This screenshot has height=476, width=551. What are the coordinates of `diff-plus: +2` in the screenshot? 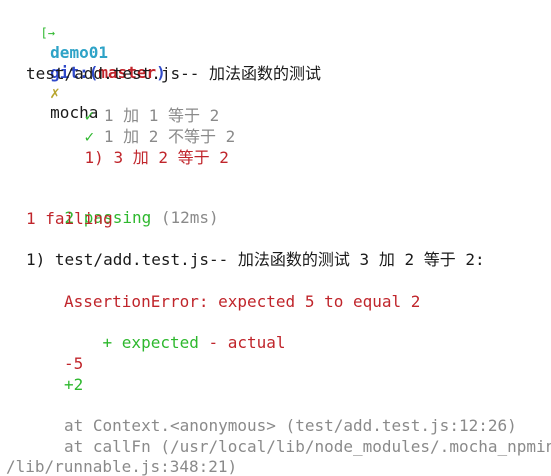 It's located at (74, 384).